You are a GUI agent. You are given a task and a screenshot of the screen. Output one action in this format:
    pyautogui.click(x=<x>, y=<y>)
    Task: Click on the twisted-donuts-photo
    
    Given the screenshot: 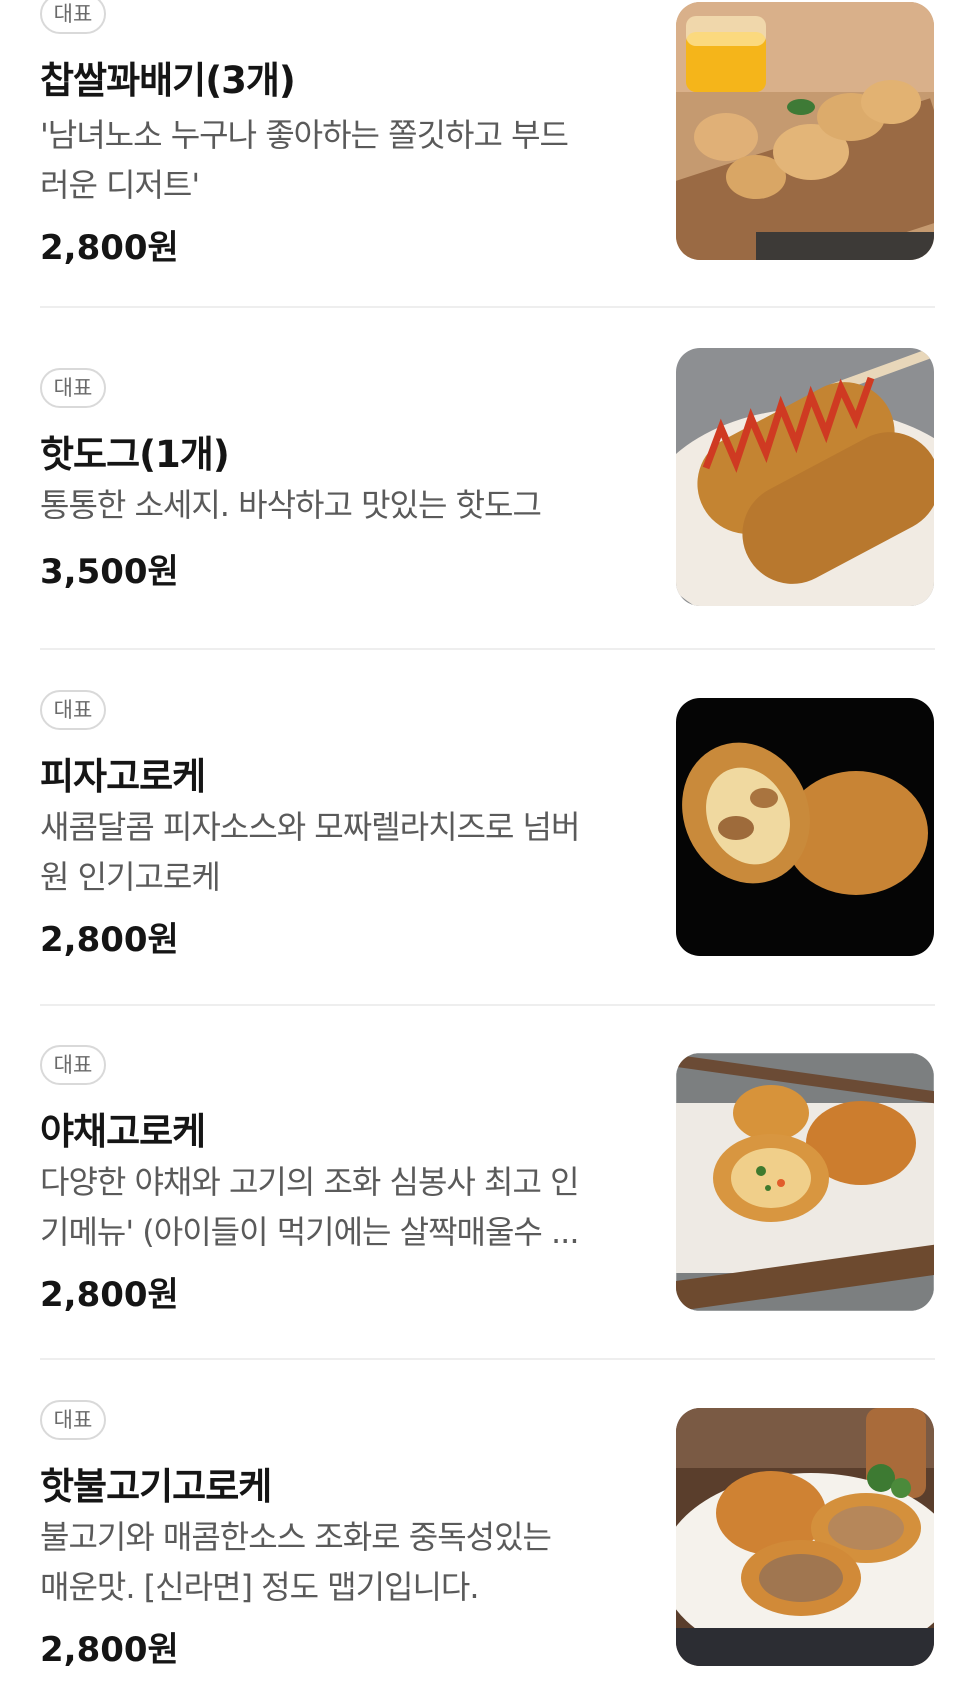 What is the action you would take?
    pyautogui.click(x=805, y=131)
    